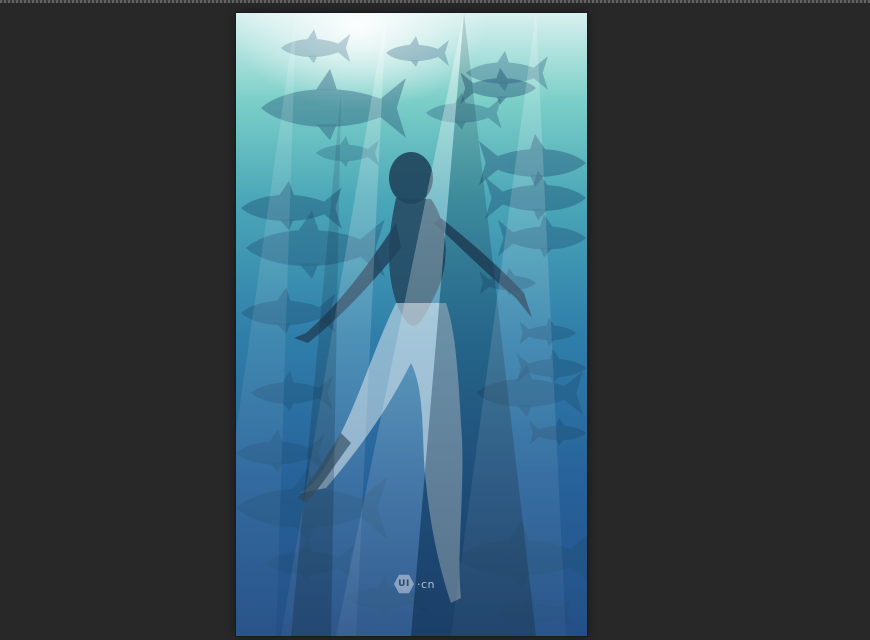 Image resolution: width=870 pixels, height=640 pixels. Describe the element at coordinates (404, 584) in the screenshot. I see `watermark-logo-icon: UI` at that location.